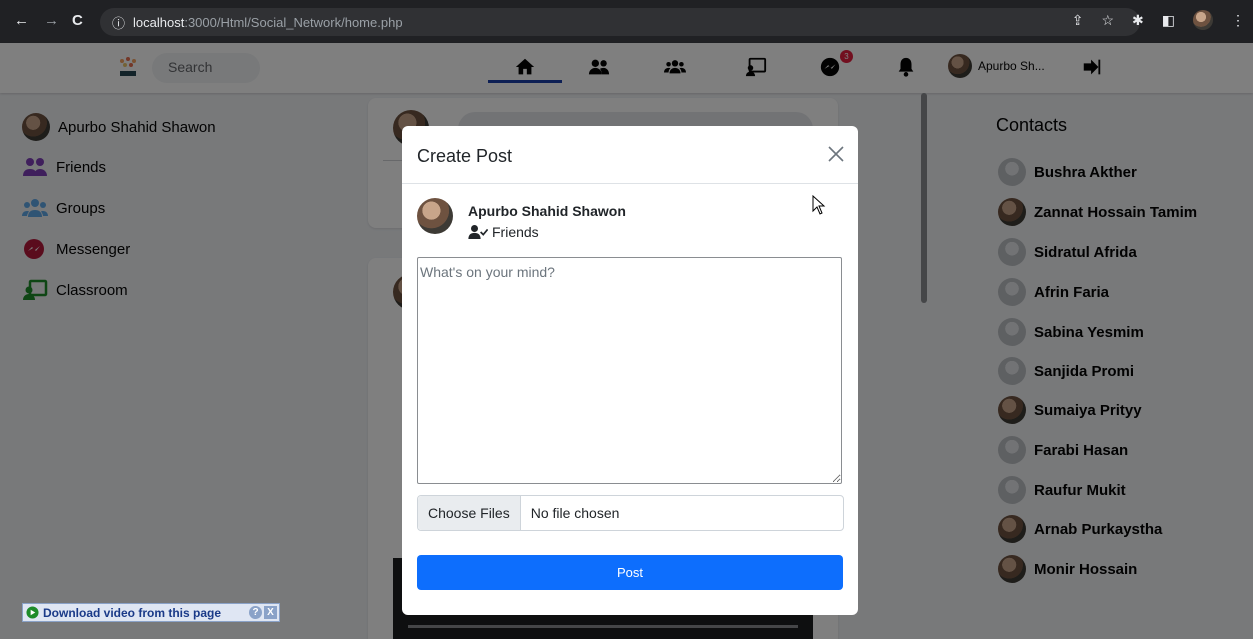 The image size is (1253, 639). Describe the element at coordinates (836, 154) in the screenshot. I see `close-icon` at that location.